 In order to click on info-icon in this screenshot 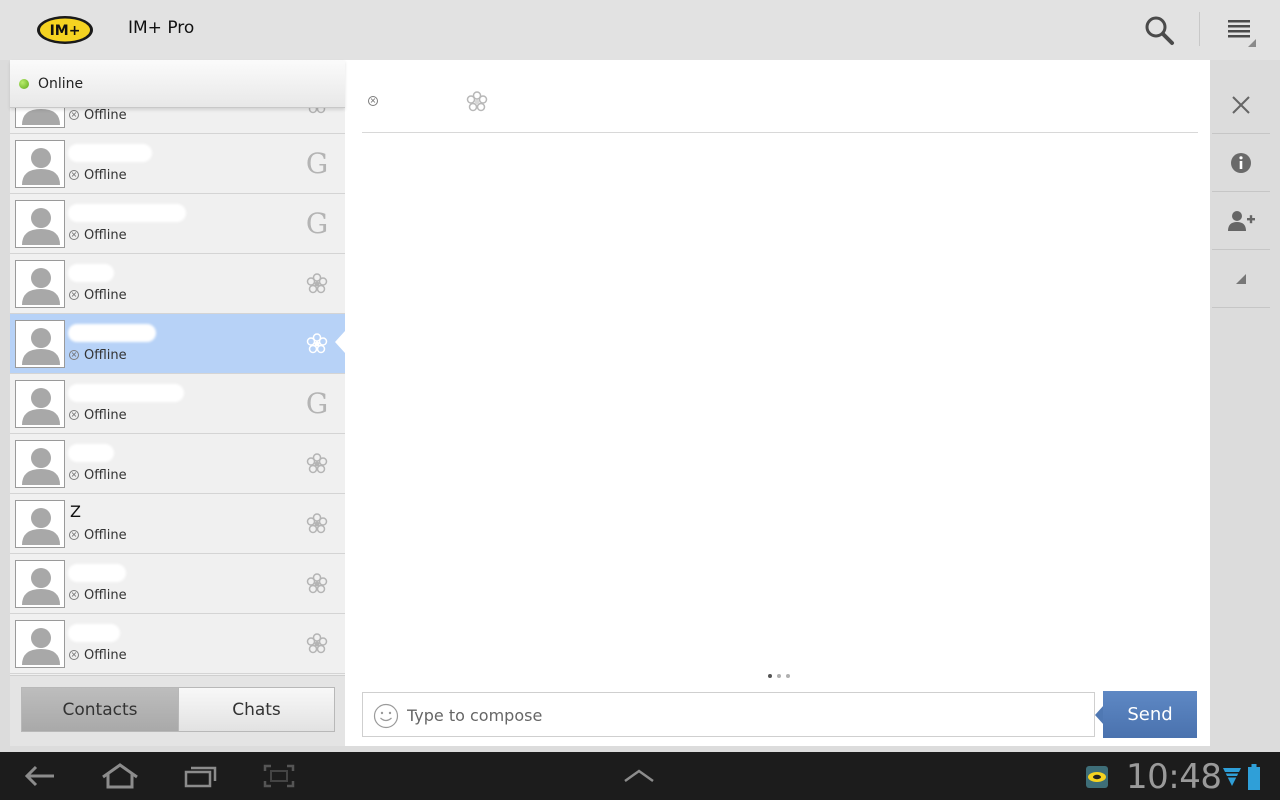, I will do `click(1241, 162)`.